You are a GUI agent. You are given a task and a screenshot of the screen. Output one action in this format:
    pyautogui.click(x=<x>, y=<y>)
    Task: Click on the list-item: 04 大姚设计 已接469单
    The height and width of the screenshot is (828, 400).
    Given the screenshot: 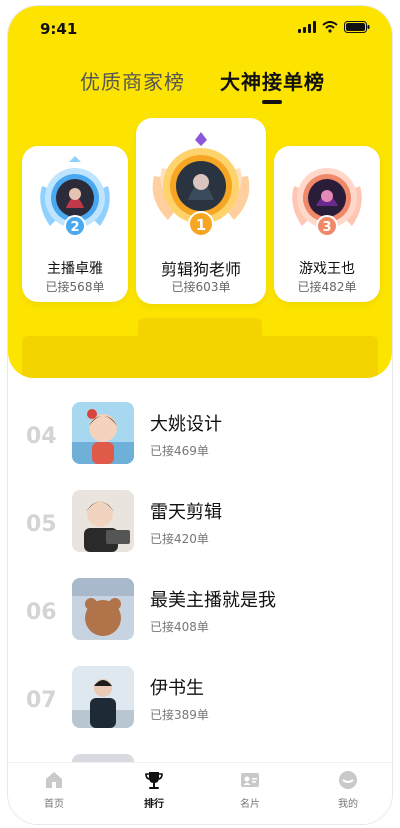 What is the action you would take?
    pyautogui.click(x=200, y=445)
    